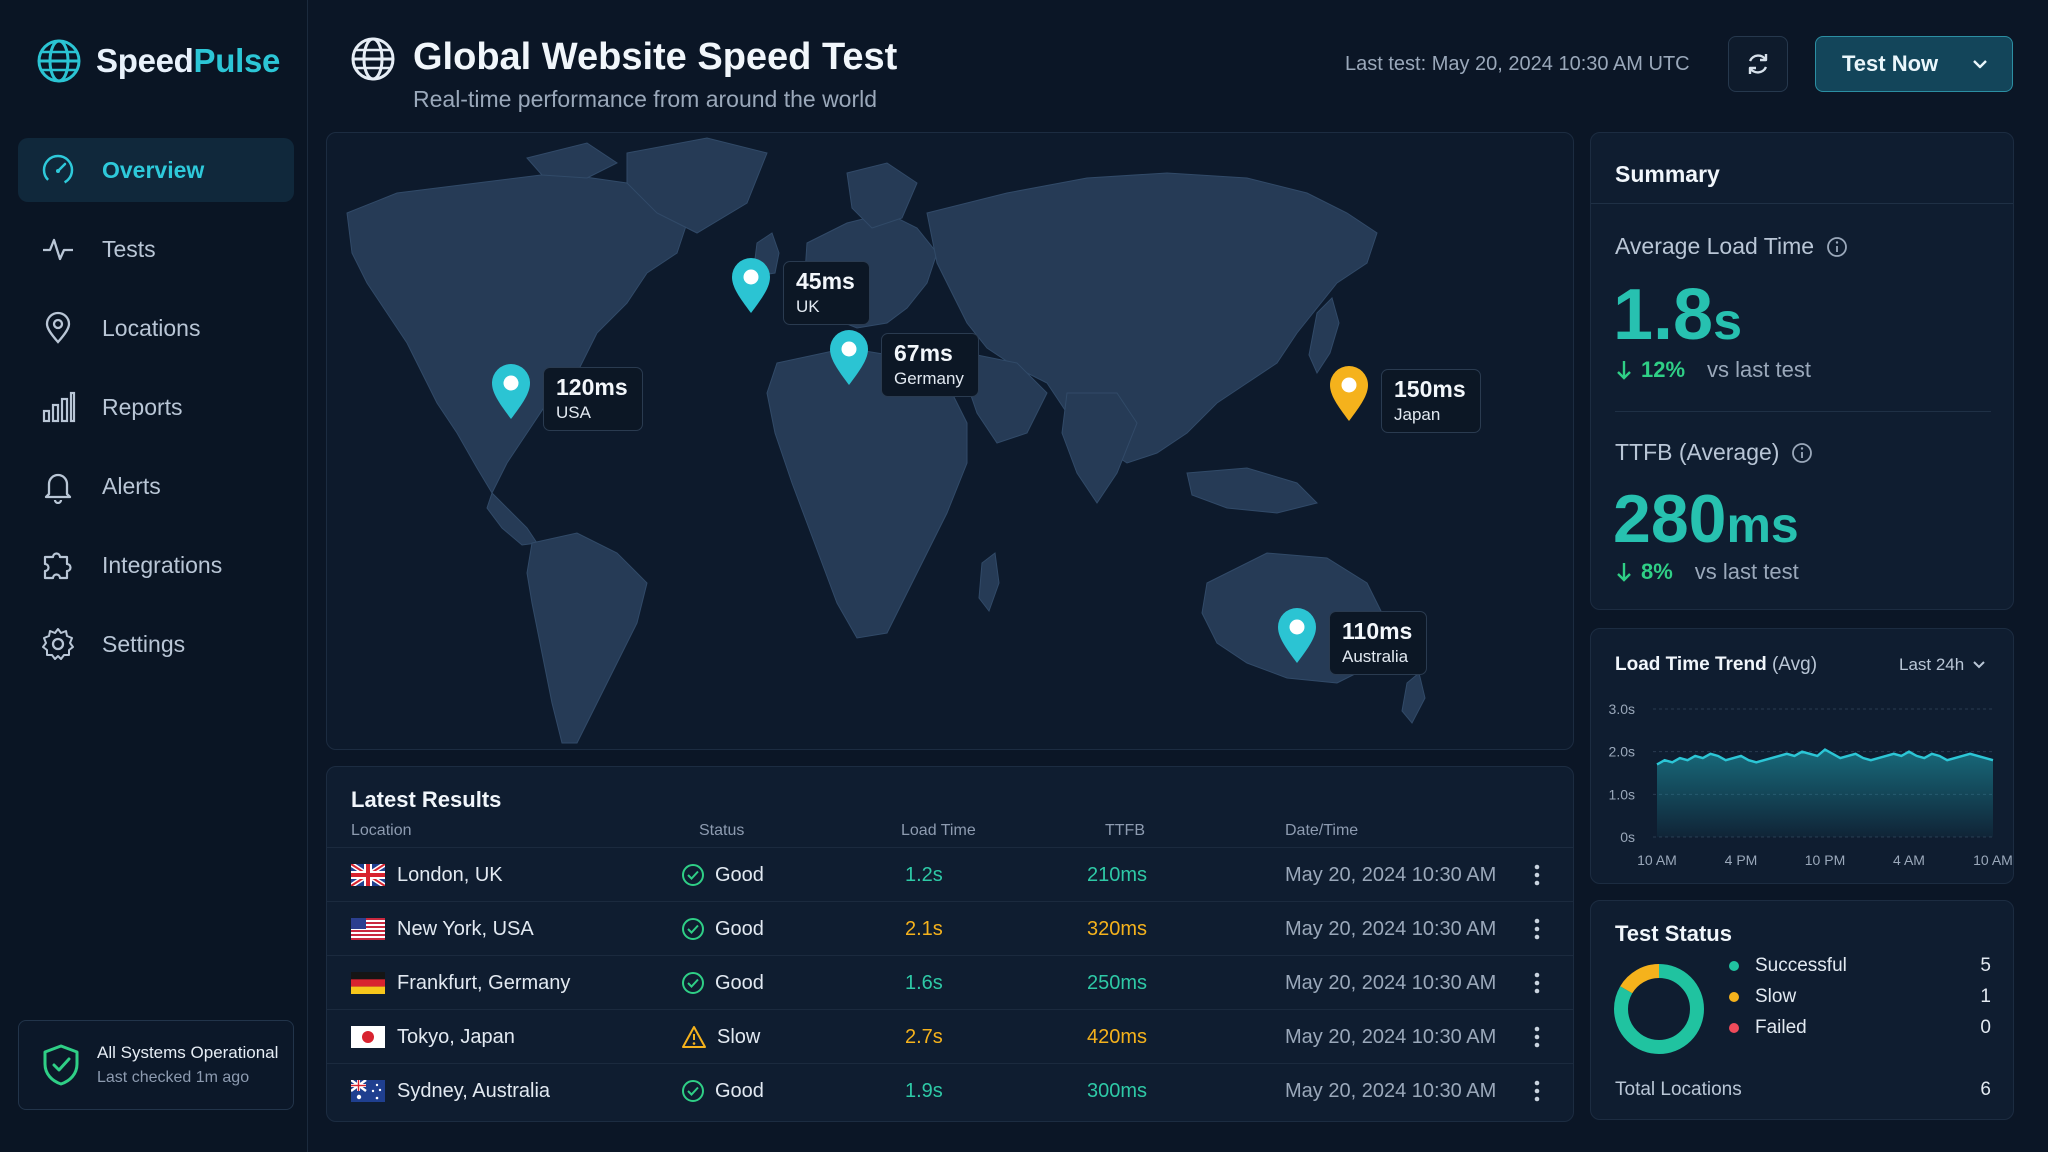 Image resolution: width=2048 pixels, height=1152 pixels. Describe the element at coordinates (1622, 752) in the screenshot. I see `y-tick-label: 2.0s` at that location.